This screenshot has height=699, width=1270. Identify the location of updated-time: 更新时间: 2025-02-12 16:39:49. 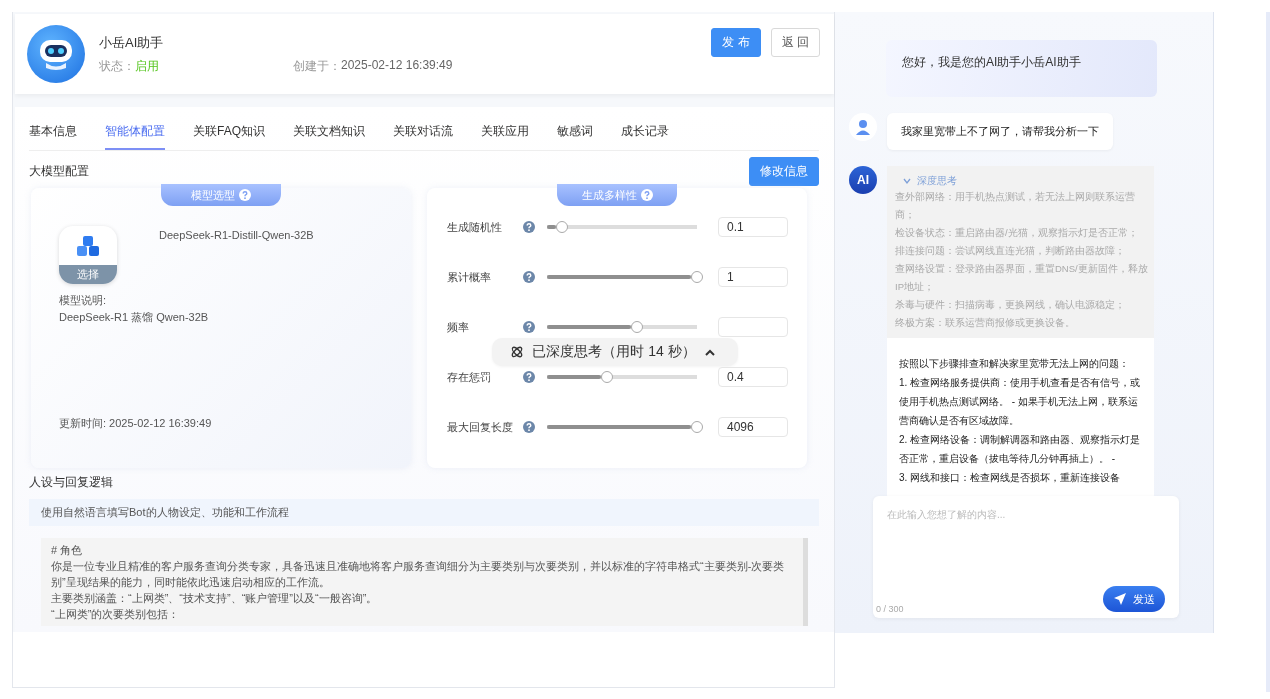
(136, 423).